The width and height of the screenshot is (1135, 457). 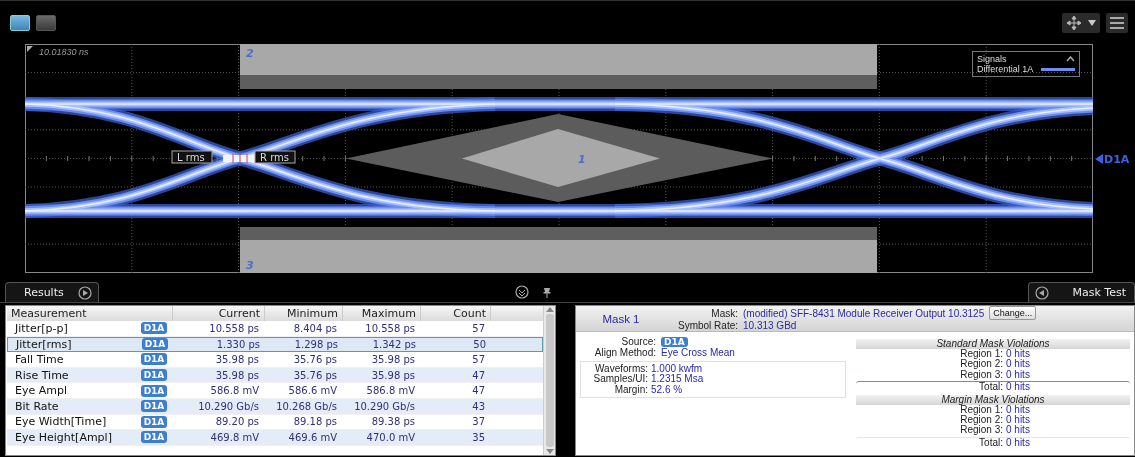 What do you see at coordinates (394, 344) in the screenshot?
I see `table-cell-text: 1.342 ps` at bounding box center [394, 344].